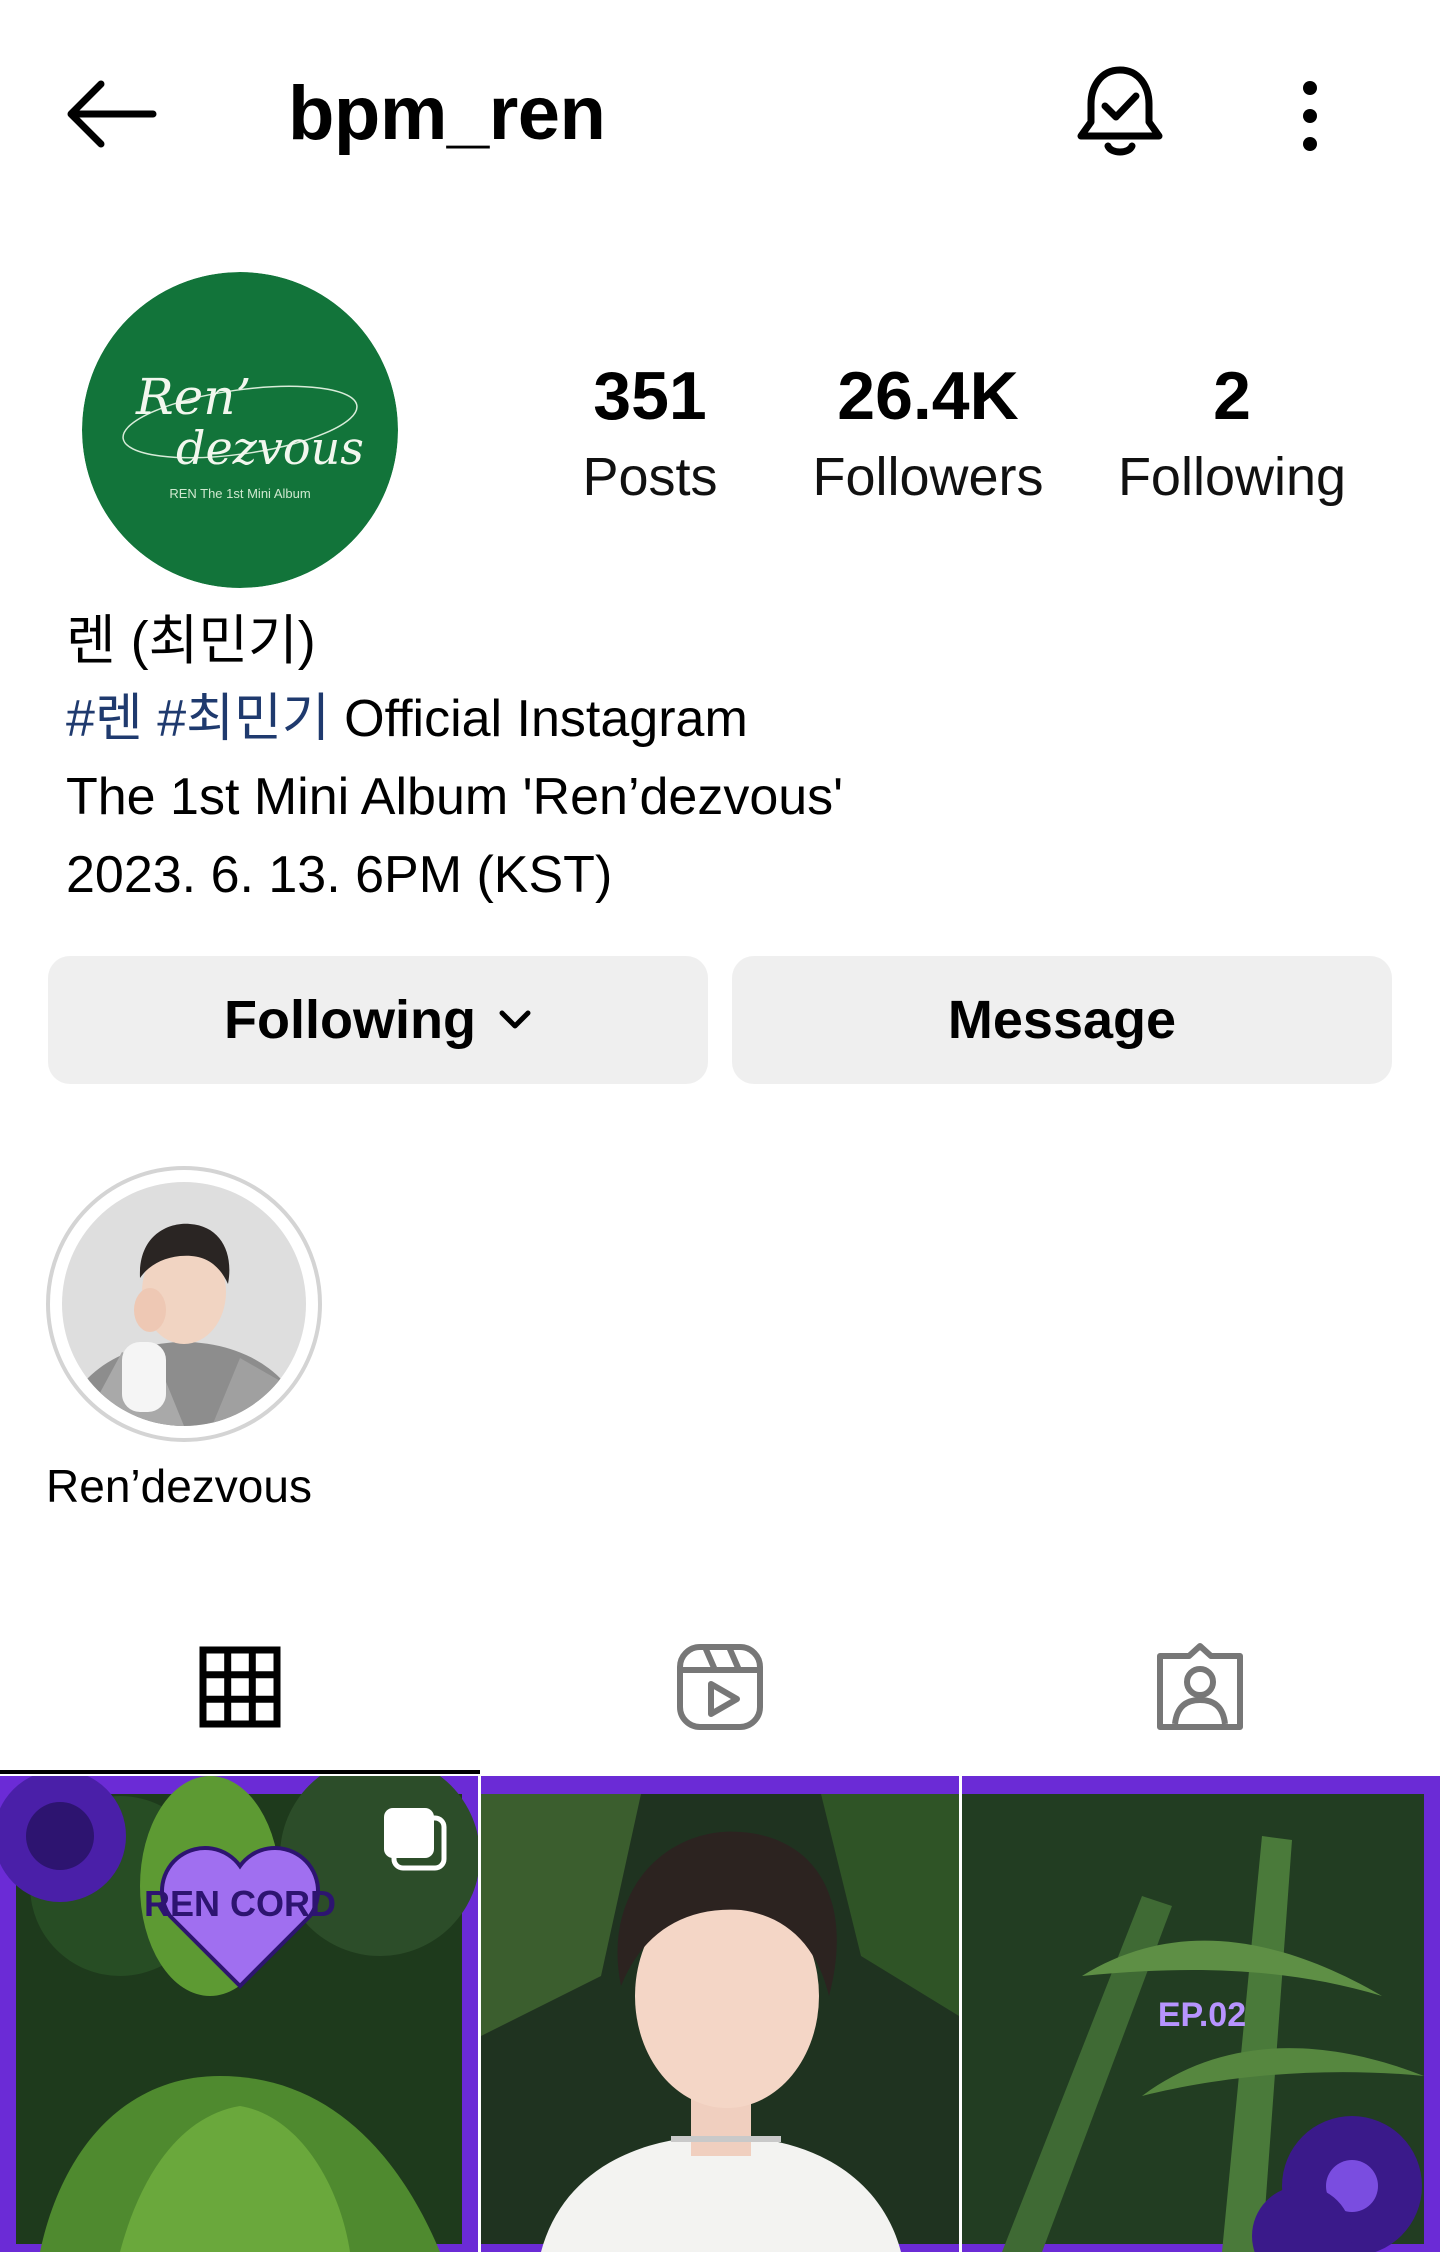  I want to click on top-bar: bpm_ren, so click(720, 115).